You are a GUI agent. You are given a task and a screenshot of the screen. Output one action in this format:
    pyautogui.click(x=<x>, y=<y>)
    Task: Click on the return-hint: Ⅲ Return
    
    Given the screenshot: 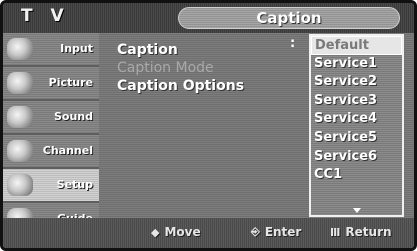 What is the action you would take?
    pyautogui.click(x=361, y=232)
    